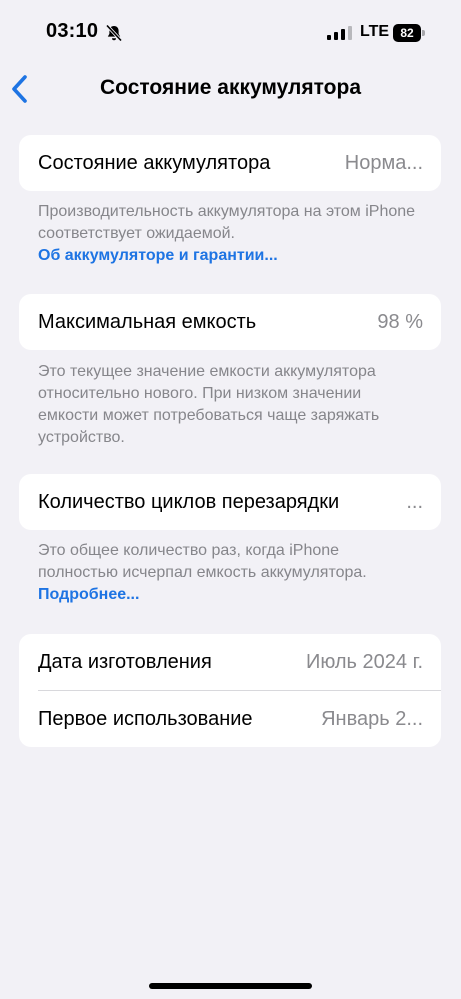  What do you see at coordinates (147, 321) in the screenshot?
I see `max-capacity-label: Максимальная емкость` at bounding box center [147, 321].